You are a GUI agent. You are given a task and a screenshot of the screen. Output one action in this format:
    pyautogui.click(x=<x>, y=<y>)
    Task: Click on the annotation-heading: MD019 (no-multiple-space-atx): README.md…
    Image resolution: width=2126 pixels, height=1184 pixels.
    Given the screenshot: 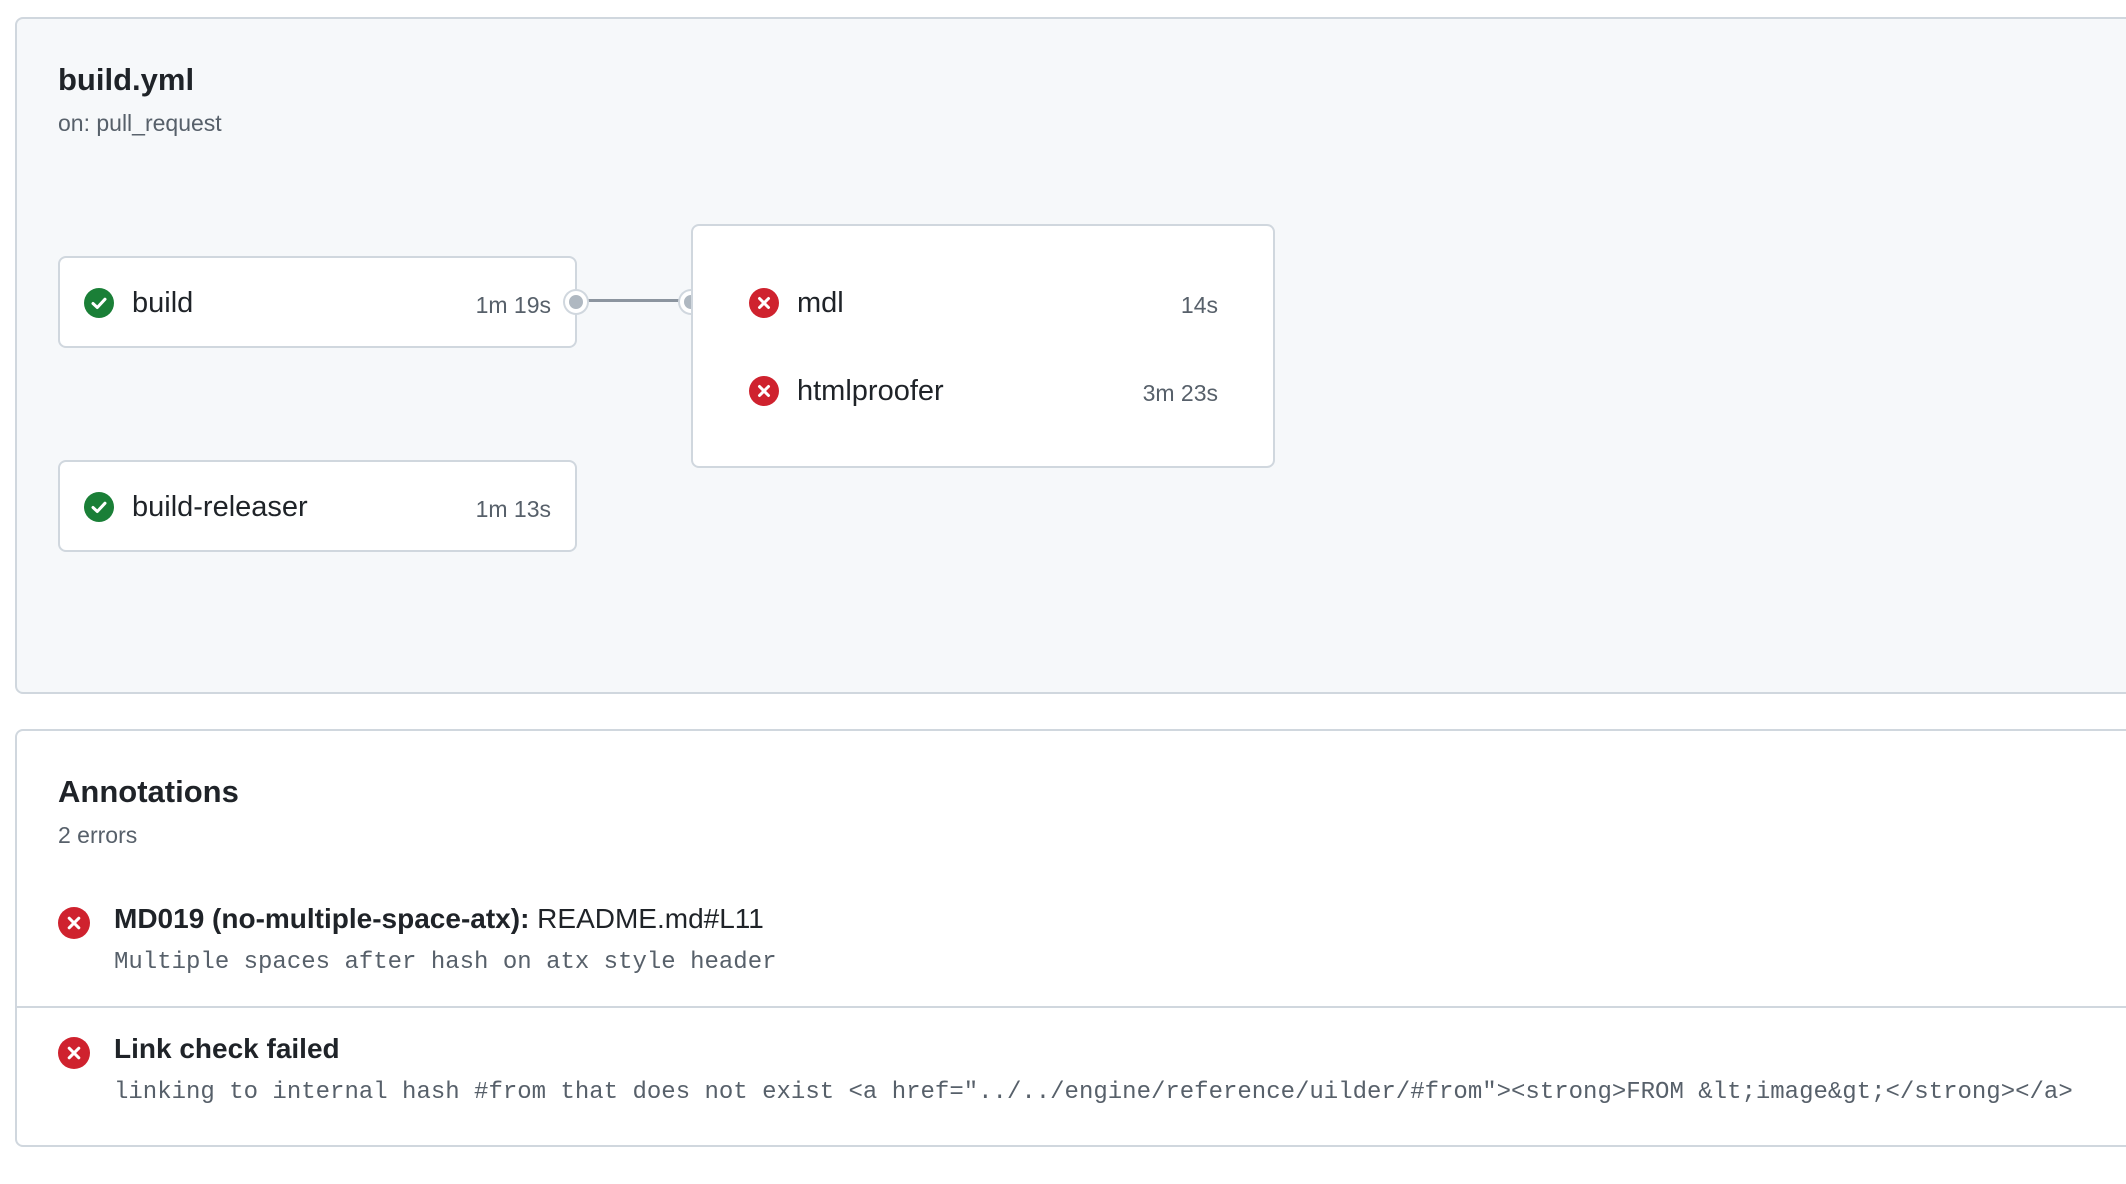 What is the action you would take?
    pyautogui.click(x=439, y=919)
    